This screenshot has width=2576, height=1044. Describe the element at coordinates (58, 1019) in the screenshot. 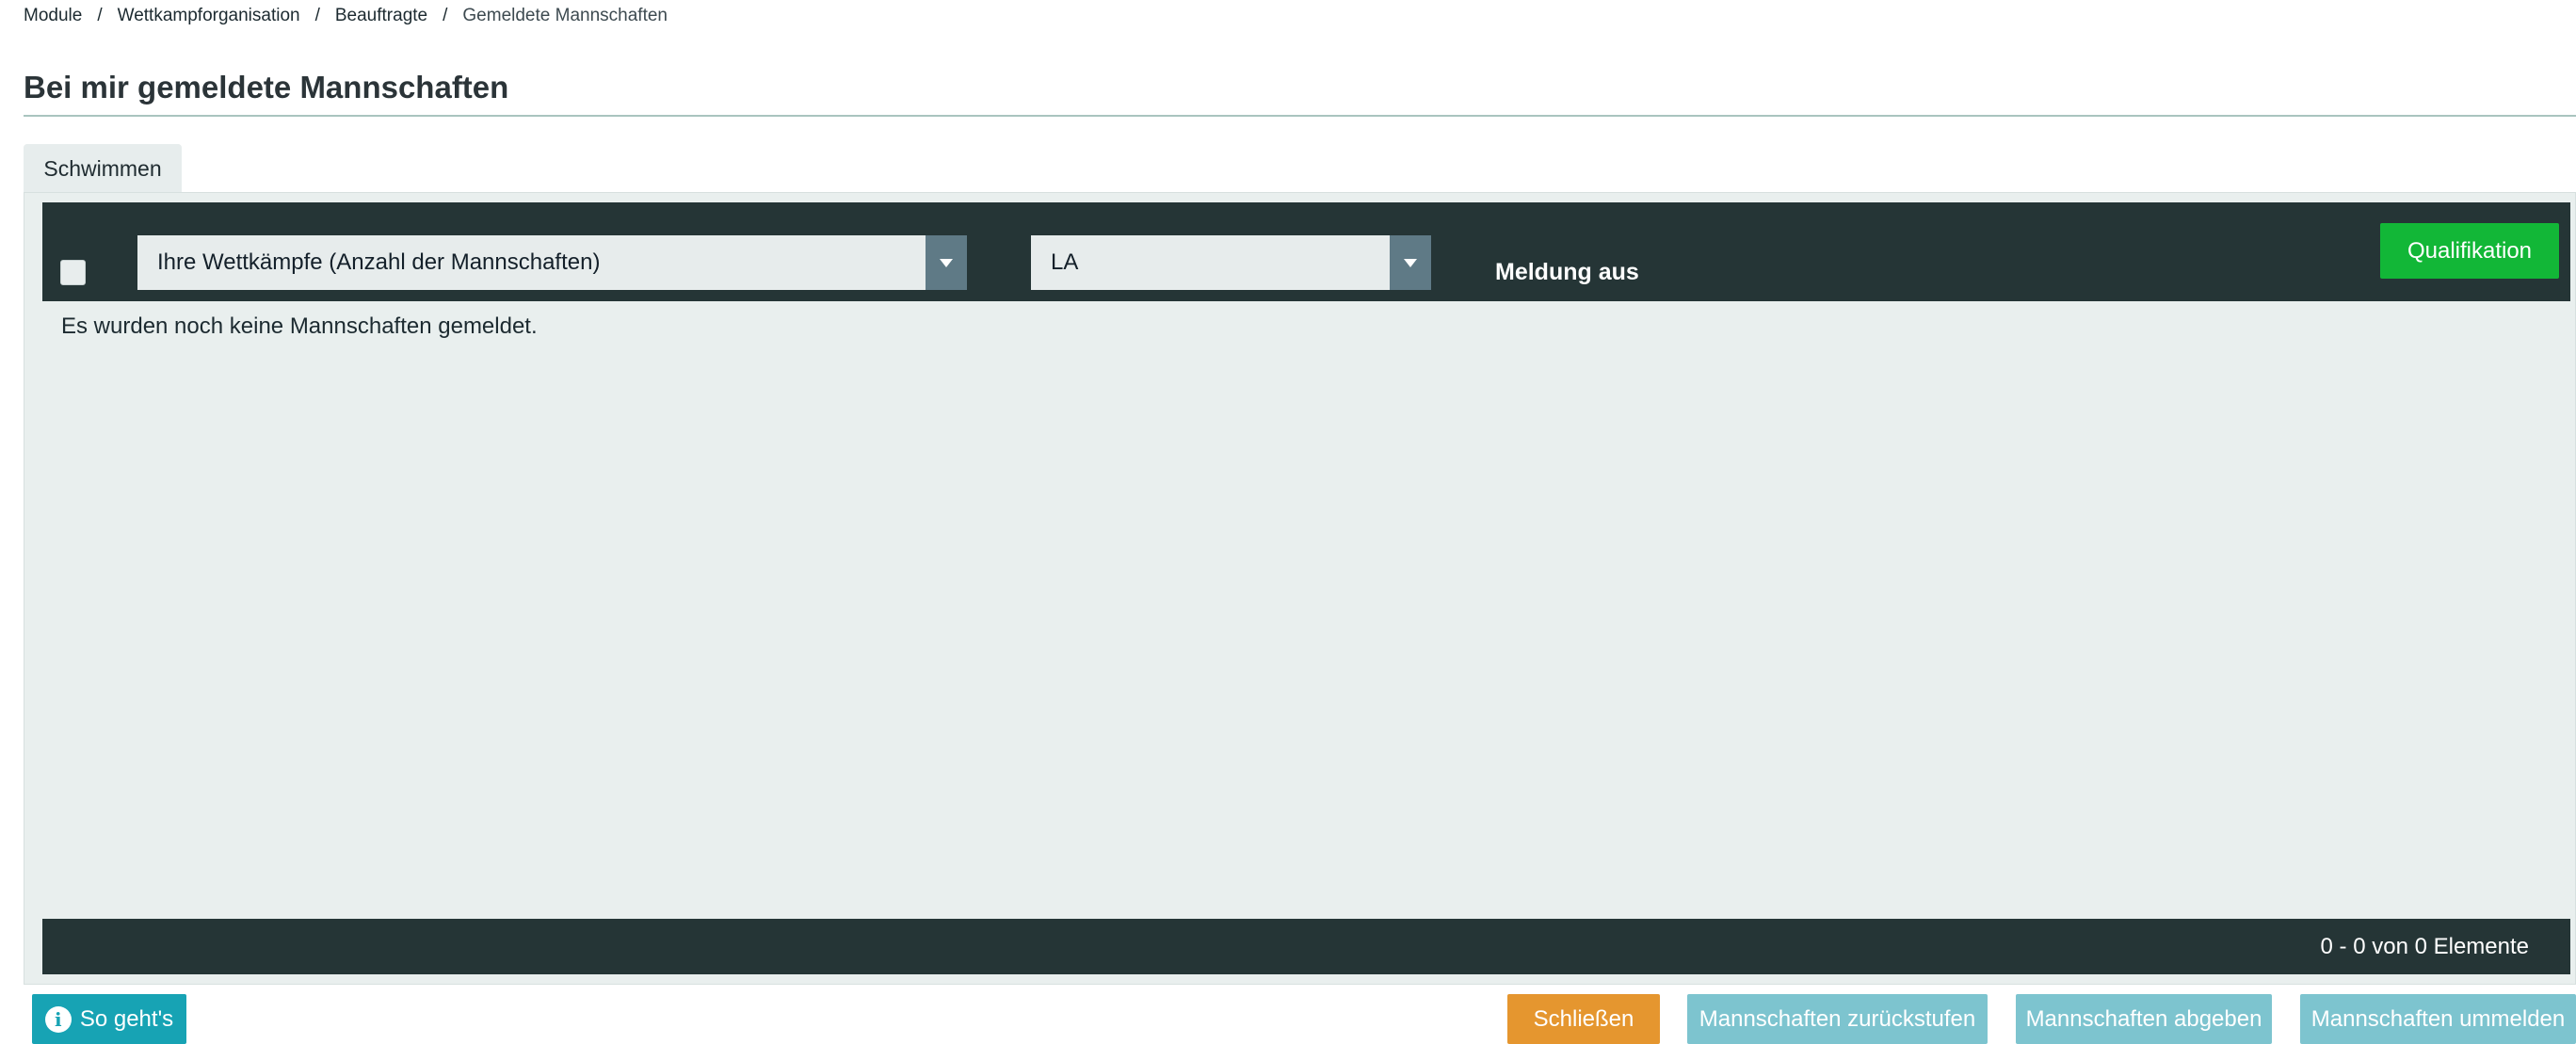

I see `info-icon: i` at that location.